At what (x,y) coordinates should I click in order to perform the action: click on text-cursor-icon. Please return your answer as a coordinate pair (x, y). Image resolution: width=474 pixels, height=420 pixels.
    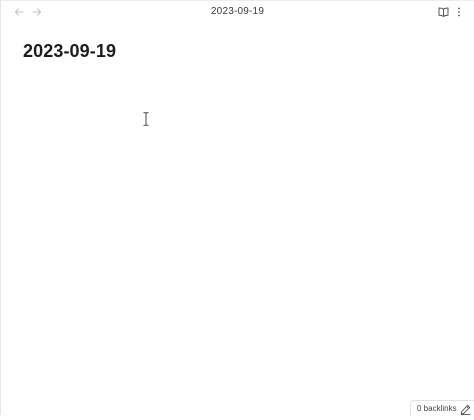
    Looking at the image, I should click on (146, 119).